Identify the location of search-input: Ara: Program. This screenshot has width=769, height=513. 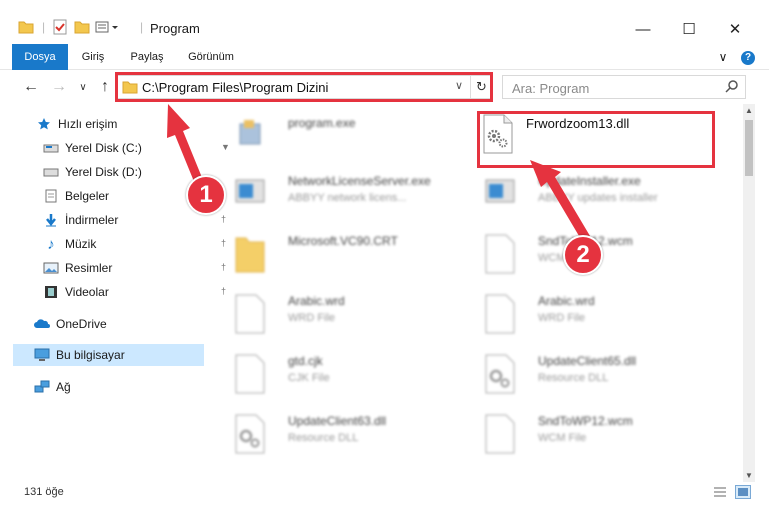
(624, 87).